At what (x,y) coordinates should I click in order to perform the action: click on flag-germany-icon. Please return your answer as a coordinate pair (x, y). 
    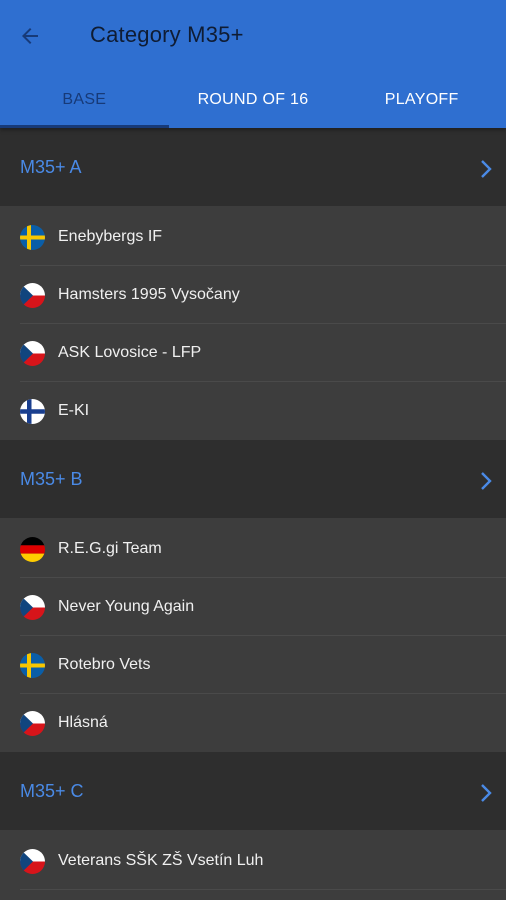
    Looking at the image, I should click on (32, 549).